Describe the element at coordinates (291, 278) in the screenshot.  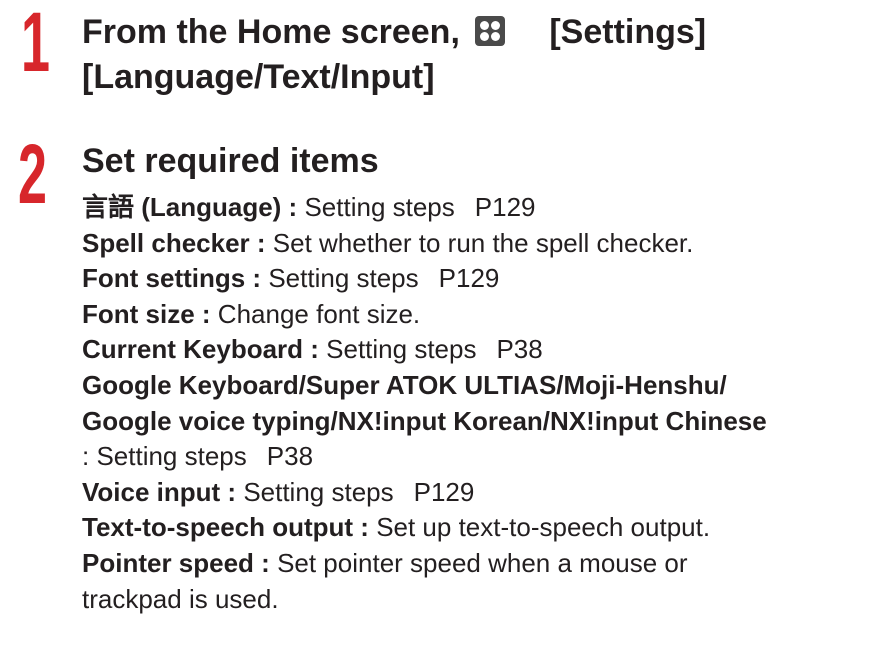
I see `list-item: Font settings : Setting steps P129` at that location.